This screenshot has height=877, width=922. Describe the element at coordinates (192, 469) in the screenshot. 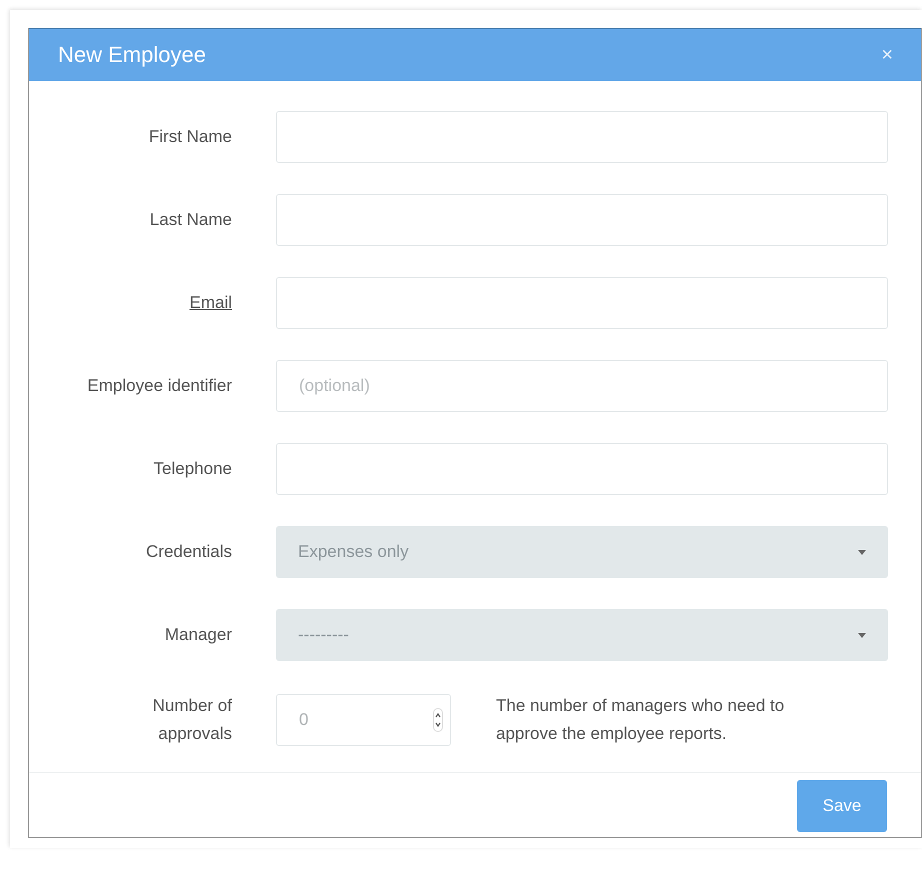

I see `field-label: Telephone` at that location.